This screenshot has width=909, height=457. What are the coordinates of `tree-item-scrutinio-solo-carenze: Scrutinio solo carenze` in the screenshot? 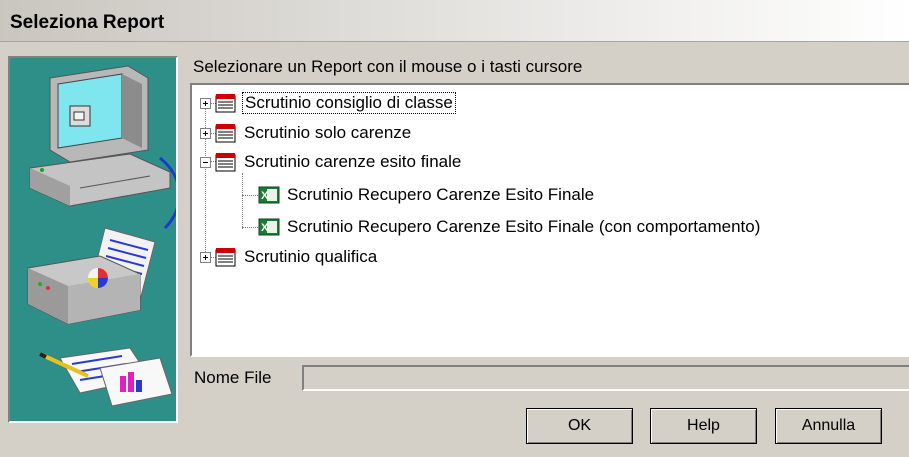 It's located at (306, 133).